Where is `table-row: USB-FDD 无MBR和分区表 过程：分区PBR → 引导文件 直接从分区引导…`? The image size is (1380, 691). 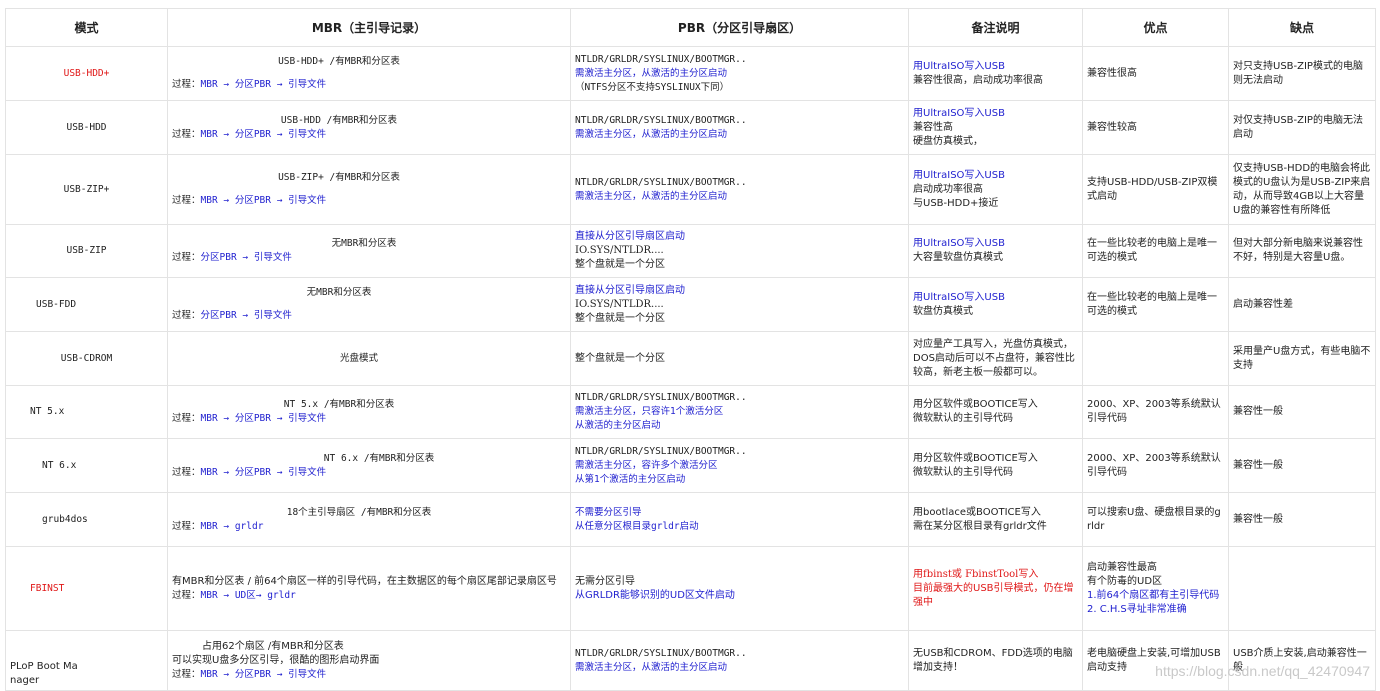
table-row: USB-FDD 无MBR和分区表 过程：分区PBR → 引导文件 直接从分区引导… is located at coordinates (690, 304).